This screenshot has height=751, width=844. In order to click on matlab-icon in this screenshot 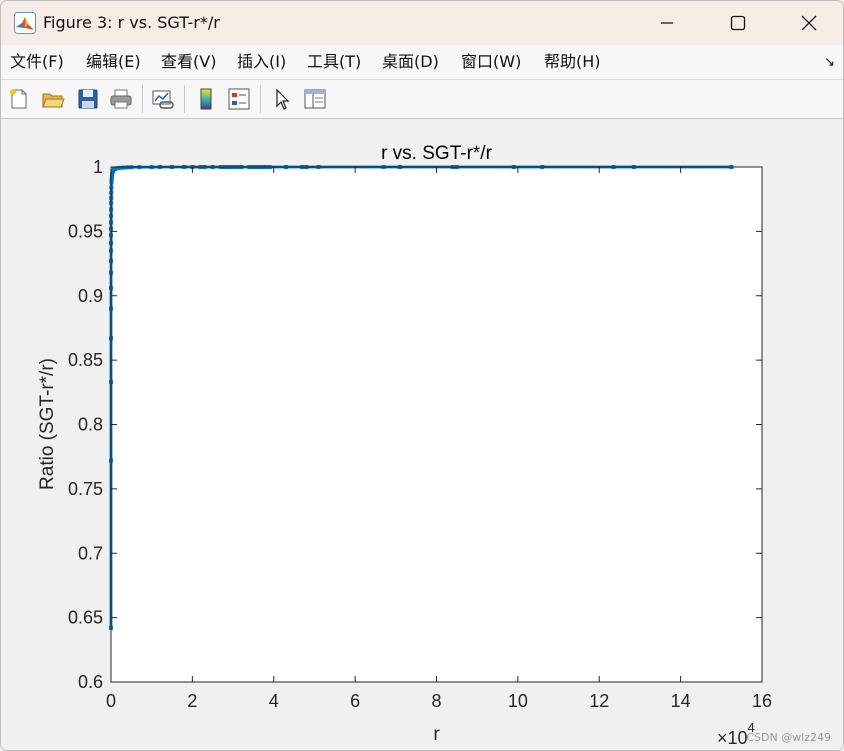, I will do `click(25, 23)`.